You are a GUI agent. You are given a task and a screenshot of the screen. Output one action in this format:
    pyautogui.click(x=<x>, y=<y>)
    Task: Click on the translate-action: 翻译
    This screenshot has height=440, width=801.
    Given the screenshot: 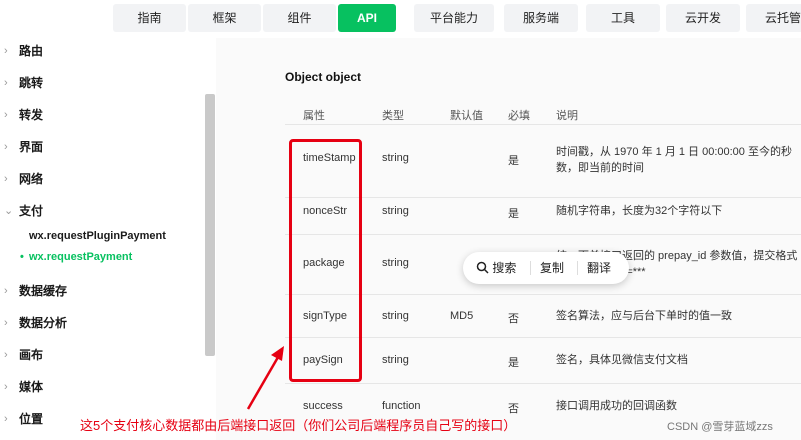 What is the action you would take?
    pyautogui.click(x=599, y=268)
    